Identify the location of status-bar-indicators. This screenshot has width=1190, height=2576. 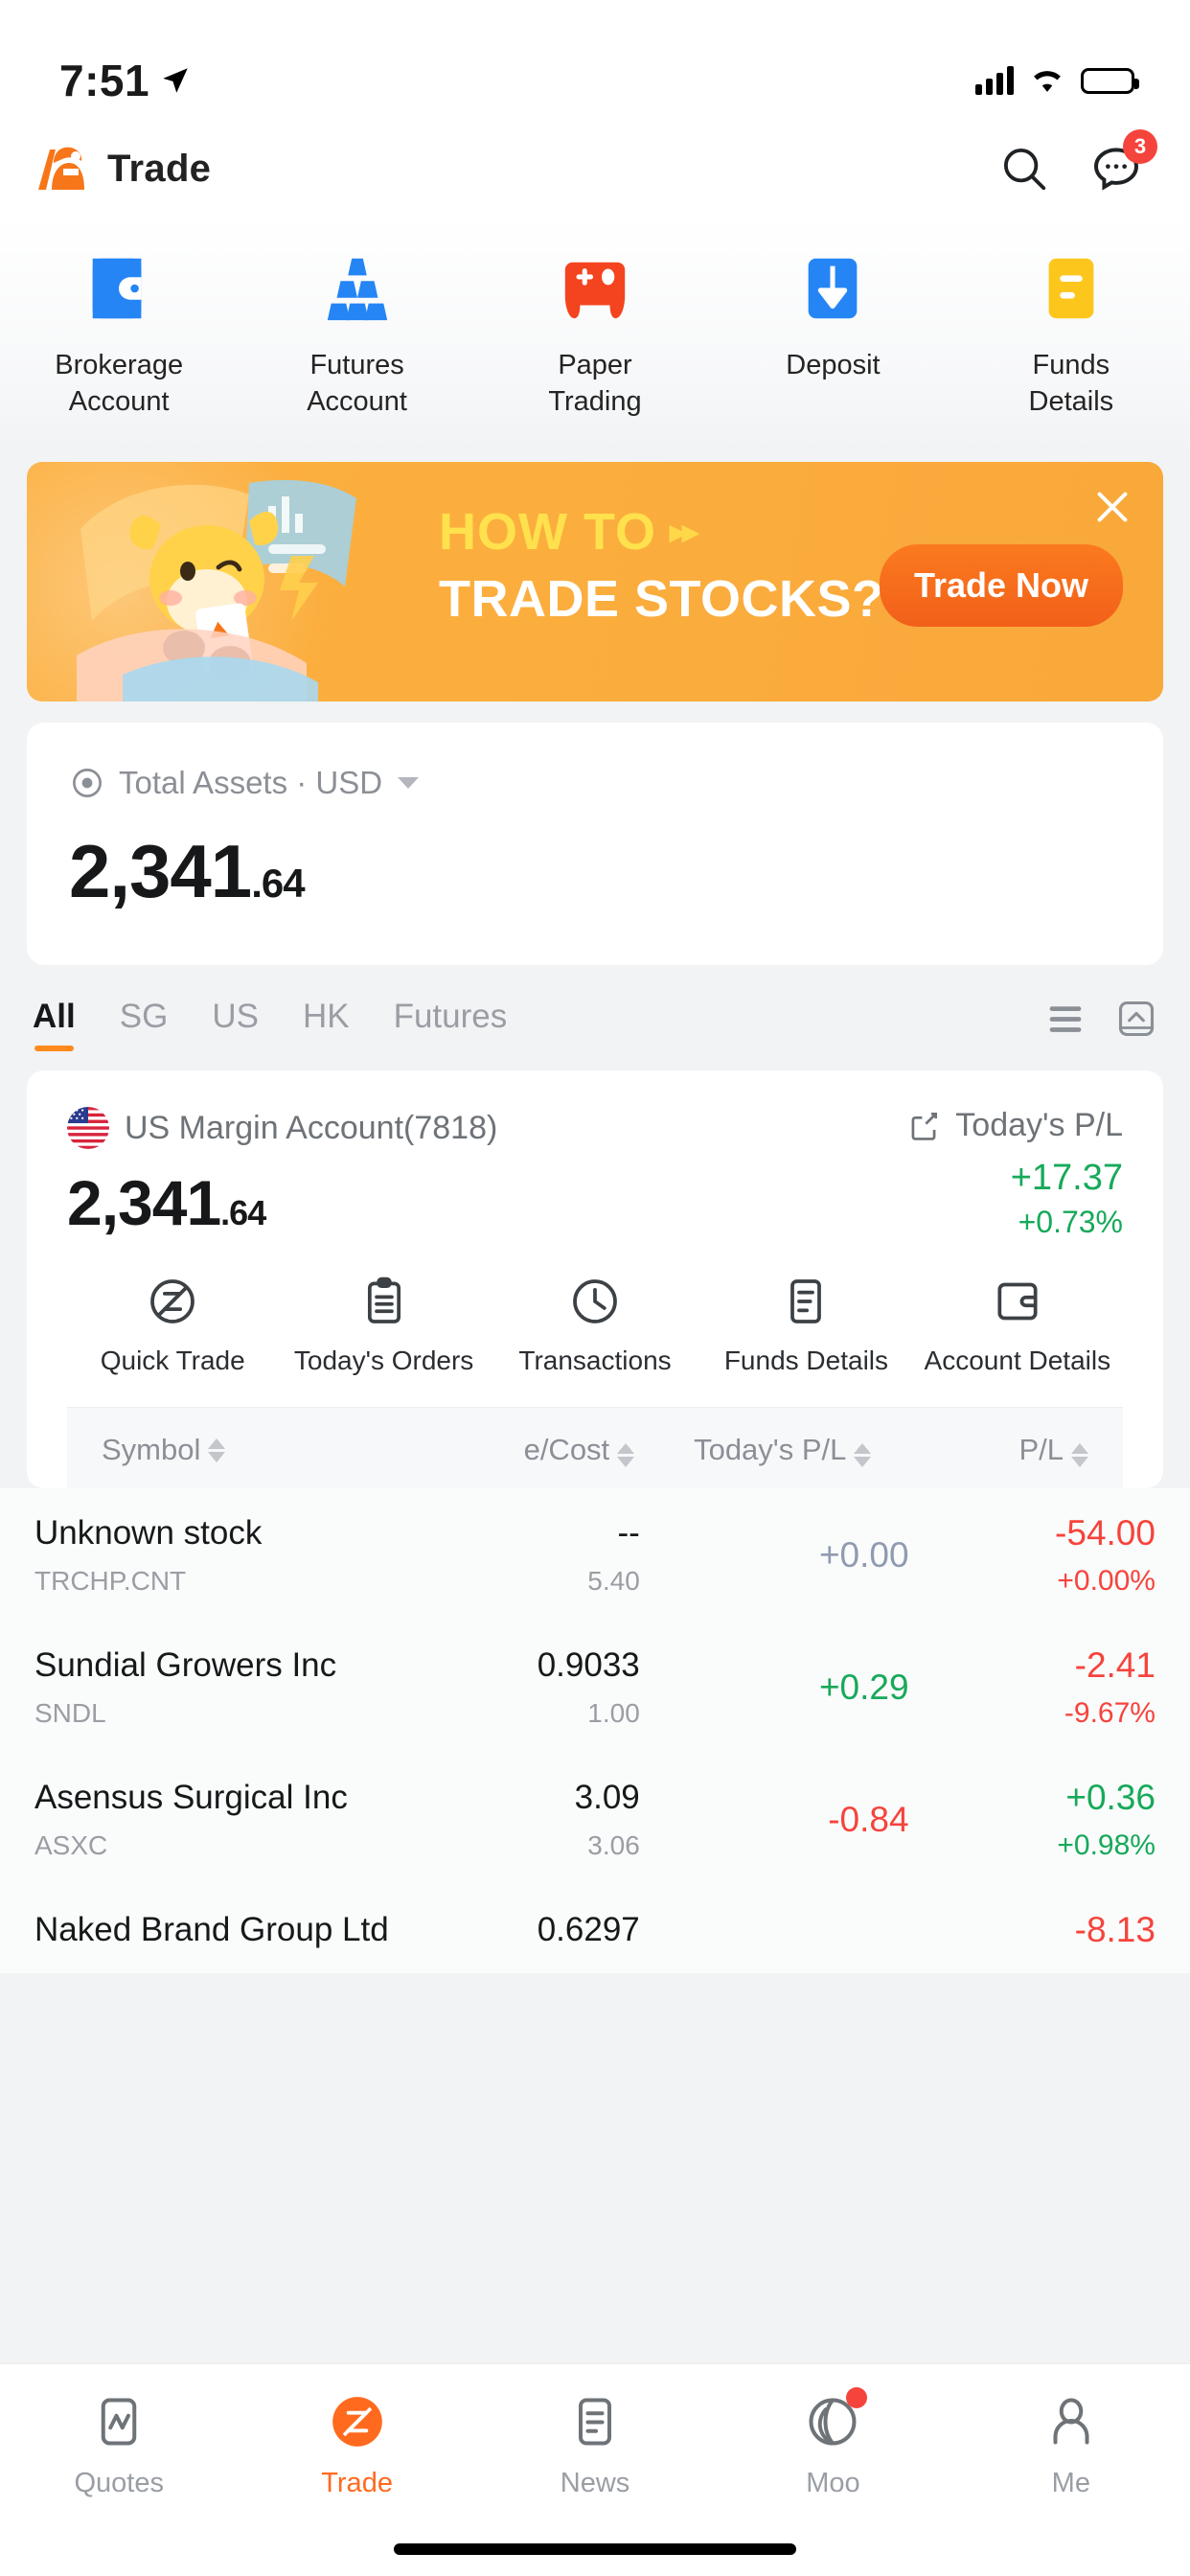
(1057, 80).